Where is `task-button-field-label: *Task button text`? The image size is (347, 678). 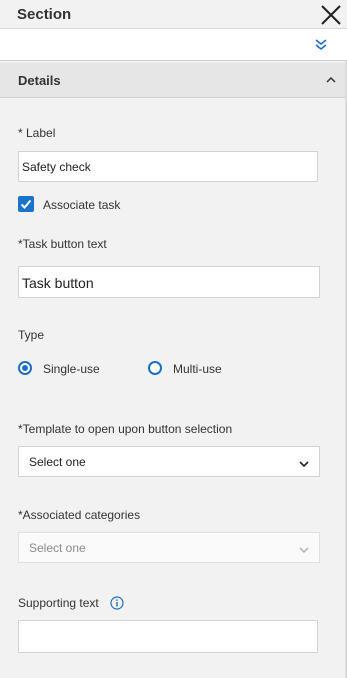 task-button-field-label: *Task button text is located at coordinates (62, 244).